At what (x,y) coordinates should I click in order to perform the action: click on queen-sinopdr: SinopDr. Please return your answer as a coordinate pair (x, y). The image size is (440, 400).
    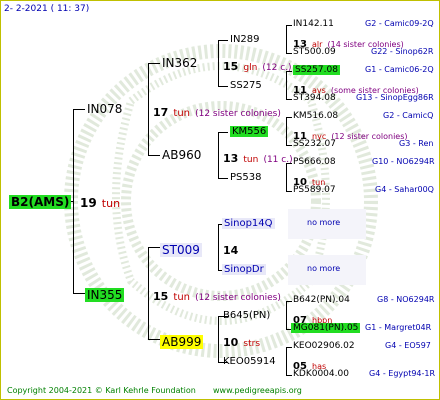
    Looking at the image, I should click on (244, 269).